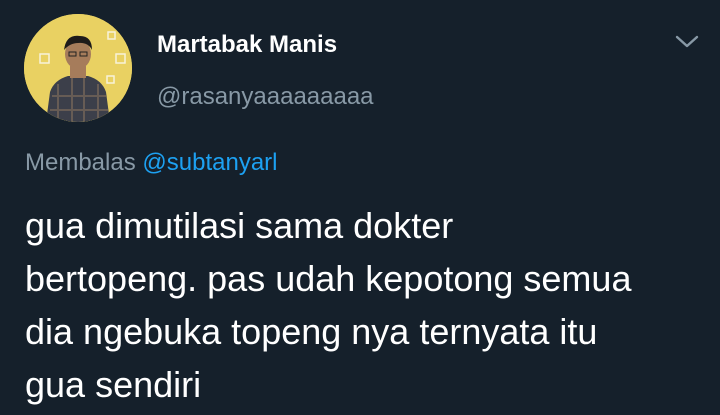 The height and width of the screenshot is (415, 720). What do you see at coordinates (328, 278) in the screenshot?
I see `tweet-text-line: bertopeng. pas udah kepotong semua` at bounding box center [328, 278].